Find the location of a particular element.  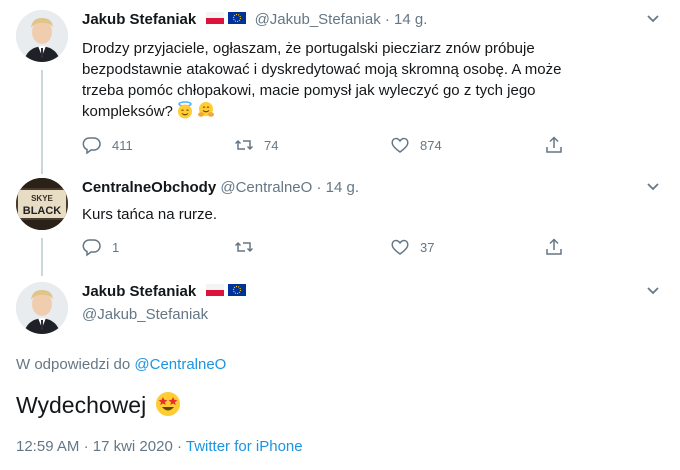

avatar-image: SKYE BLACK is located at coordinates (42, 204).